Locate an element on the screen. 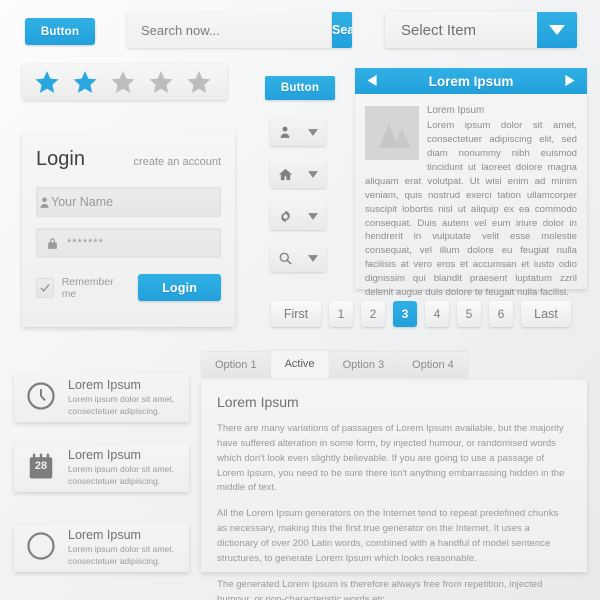  tab-active: Active is located at coordinates (299, 364).